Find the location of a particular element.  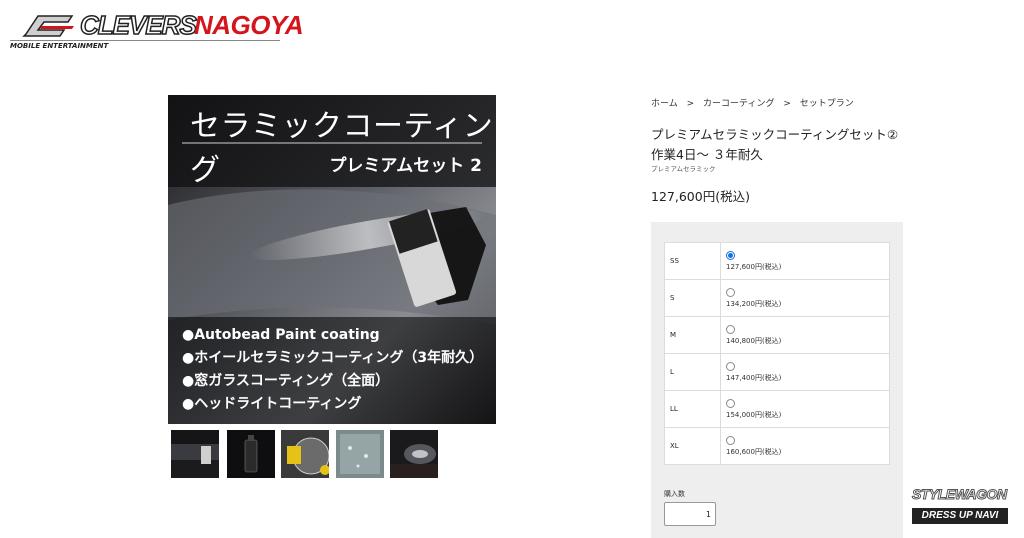

option-row-xl: XL 160,600円(税込) is located at coordinates (777, 446).